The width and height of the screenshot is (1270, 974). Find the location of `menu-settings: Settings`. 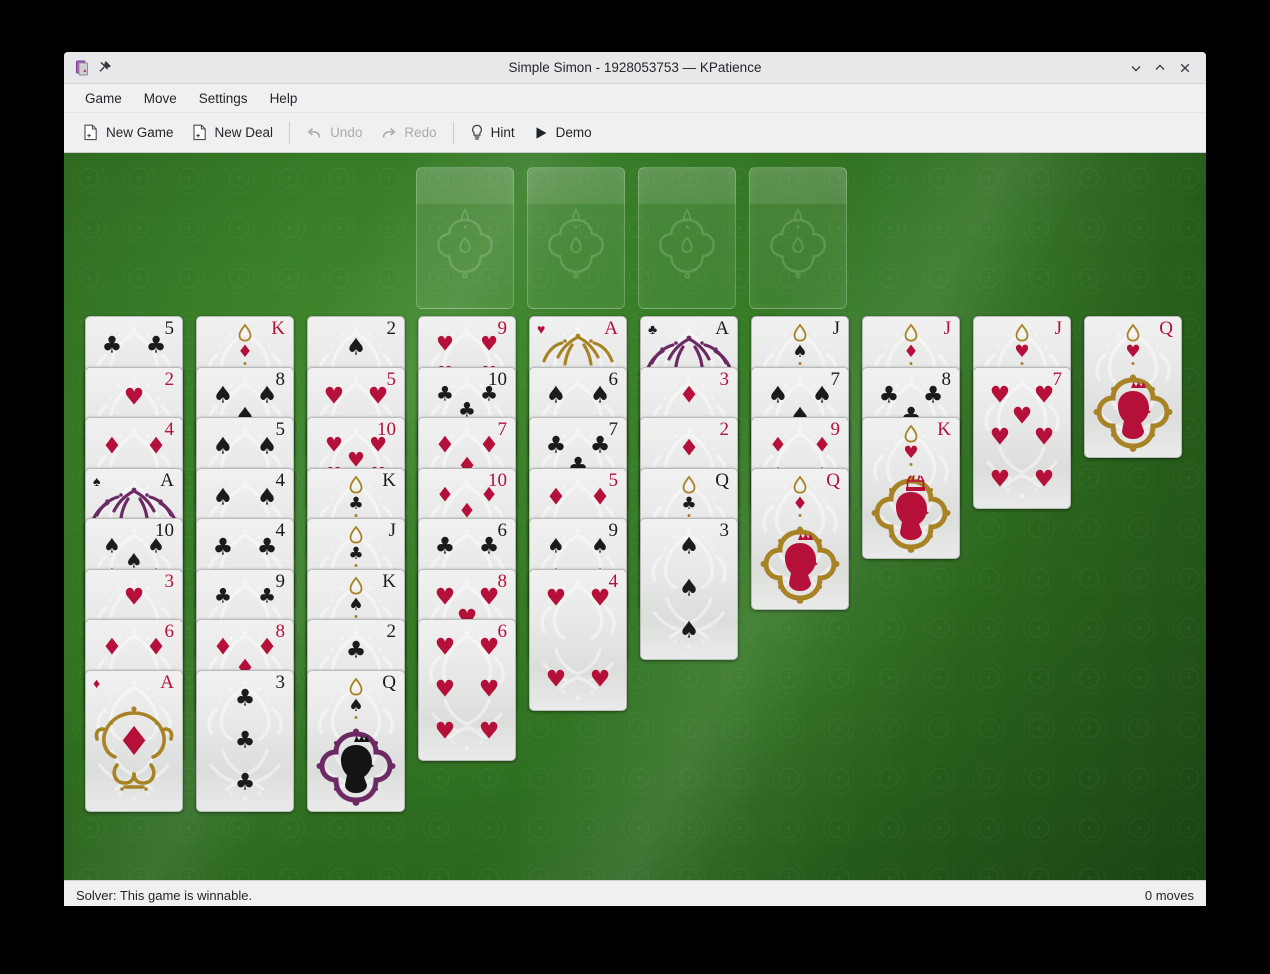

menu-settings: Settings is located at coordinates (223, 98).